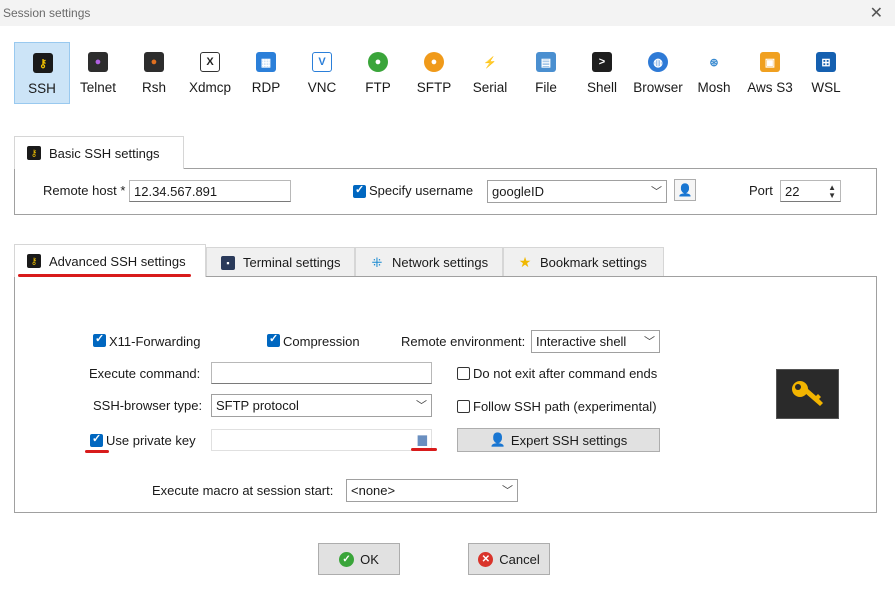 Image resolution: width=895 pixels, height=602 pixels. Describe the element at coordinates (210, 191) in the screenshot. I see `remote-host-input: 12.34.567.891` at that location.